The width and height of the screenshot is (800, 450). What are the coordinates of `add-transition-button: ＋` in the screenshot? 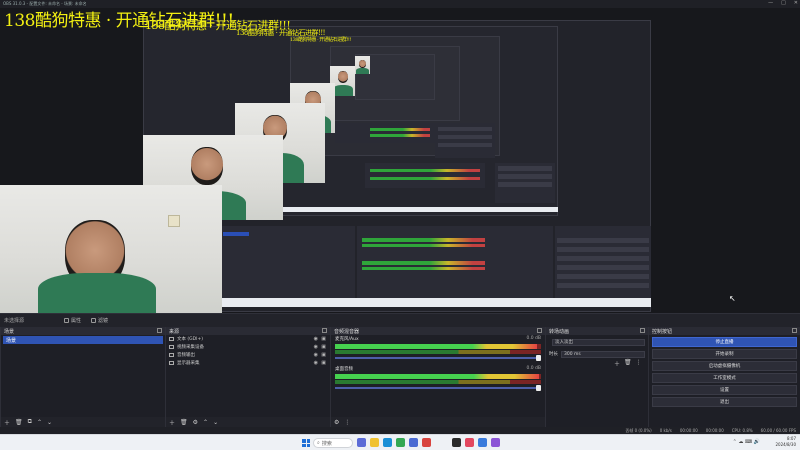 It's located at (617, 363).